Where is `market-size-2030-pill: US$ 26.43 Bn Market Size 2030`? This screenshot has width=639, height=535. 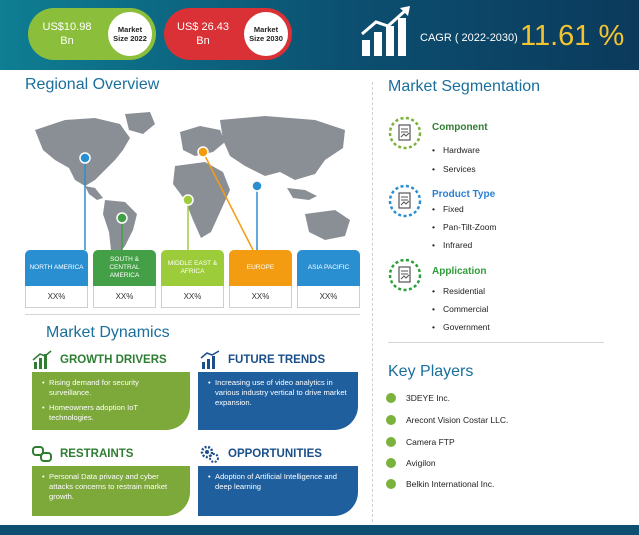
market-size-2030-pill: US$ 26.43 Bn Market Size 2030 is located at coordinates (228, 34).